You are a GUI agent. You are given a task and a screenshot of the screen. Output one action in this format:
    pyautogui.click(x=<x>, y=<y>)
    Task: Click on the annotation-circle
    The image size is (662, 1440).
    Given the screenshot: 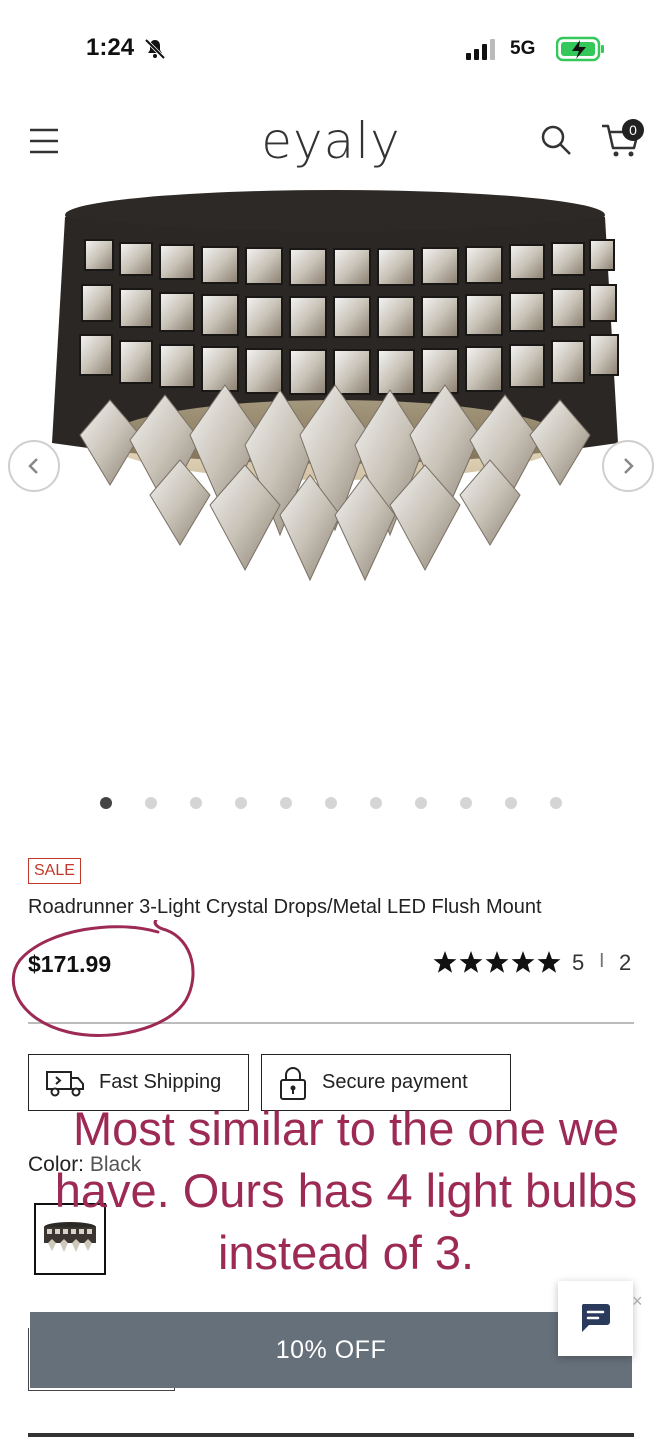 What is the action you would take?
    pyautogui.click(x=103, y=978)
    